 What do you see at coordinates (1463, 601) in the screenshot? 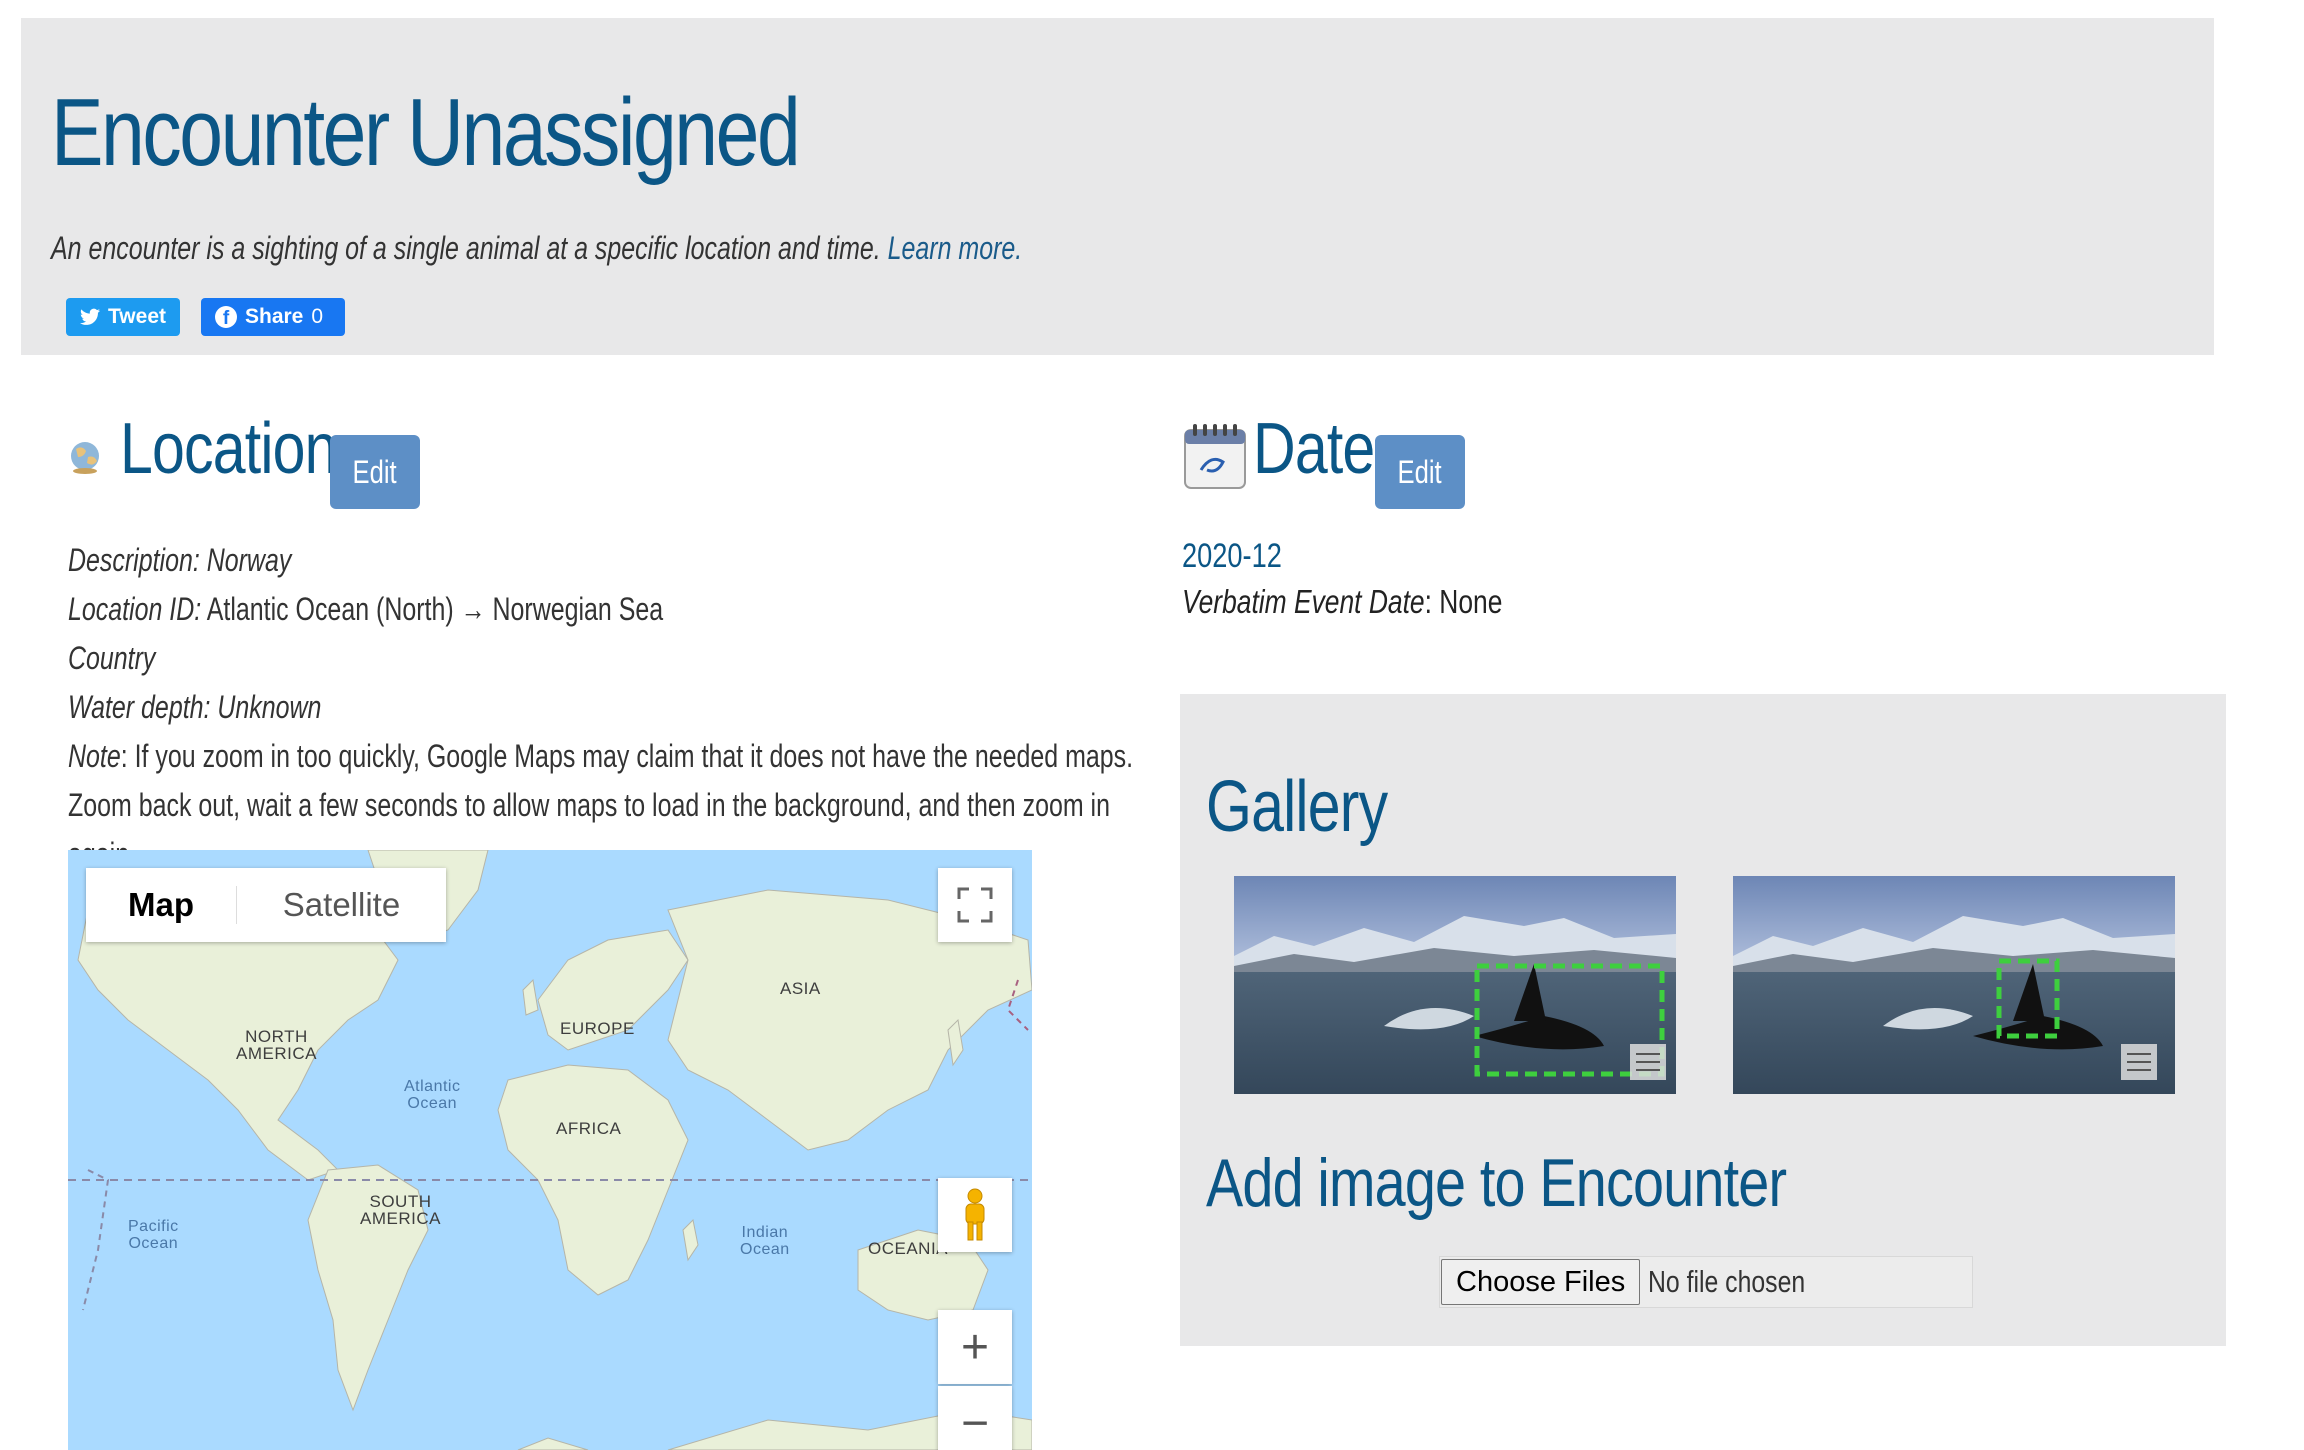
I see `verbatim-date-value: : None` at bounding box center [1463, 601].